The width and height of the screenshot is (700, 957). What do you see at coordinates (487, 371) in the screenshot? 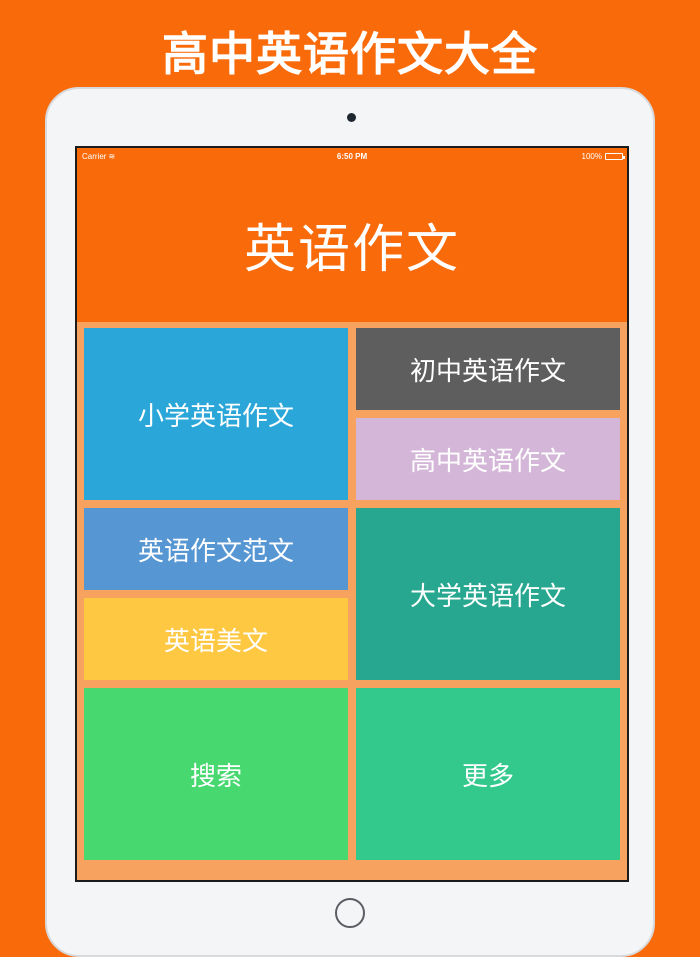
I see `tile-label: 初中英语作文` at bounding box center [487, 371].